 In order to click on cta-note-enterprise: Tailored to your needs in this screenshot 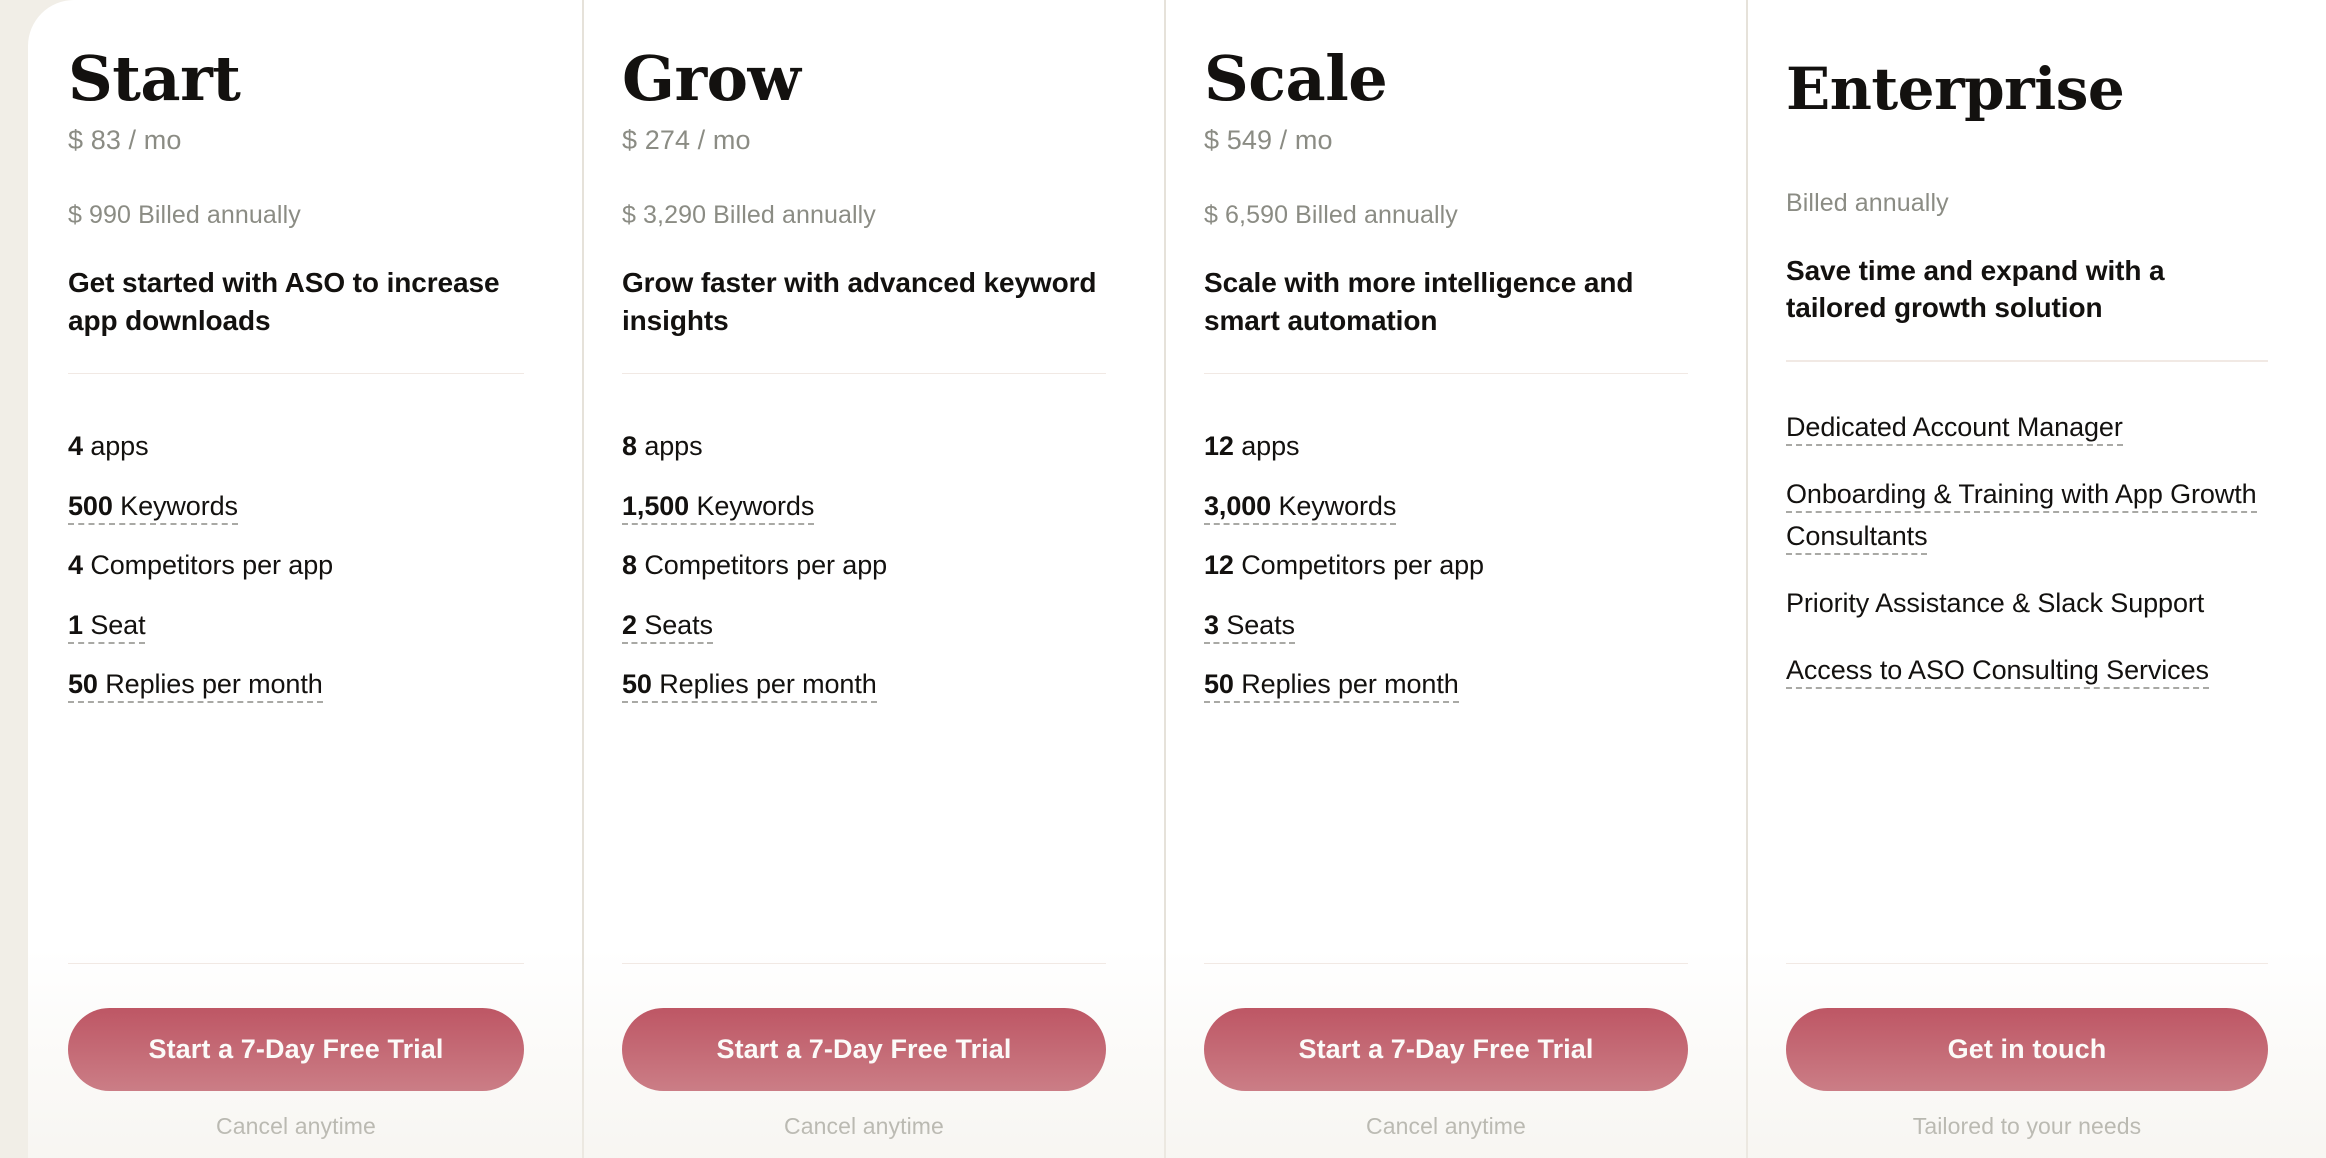, I will do `click(2027, 1126)`.